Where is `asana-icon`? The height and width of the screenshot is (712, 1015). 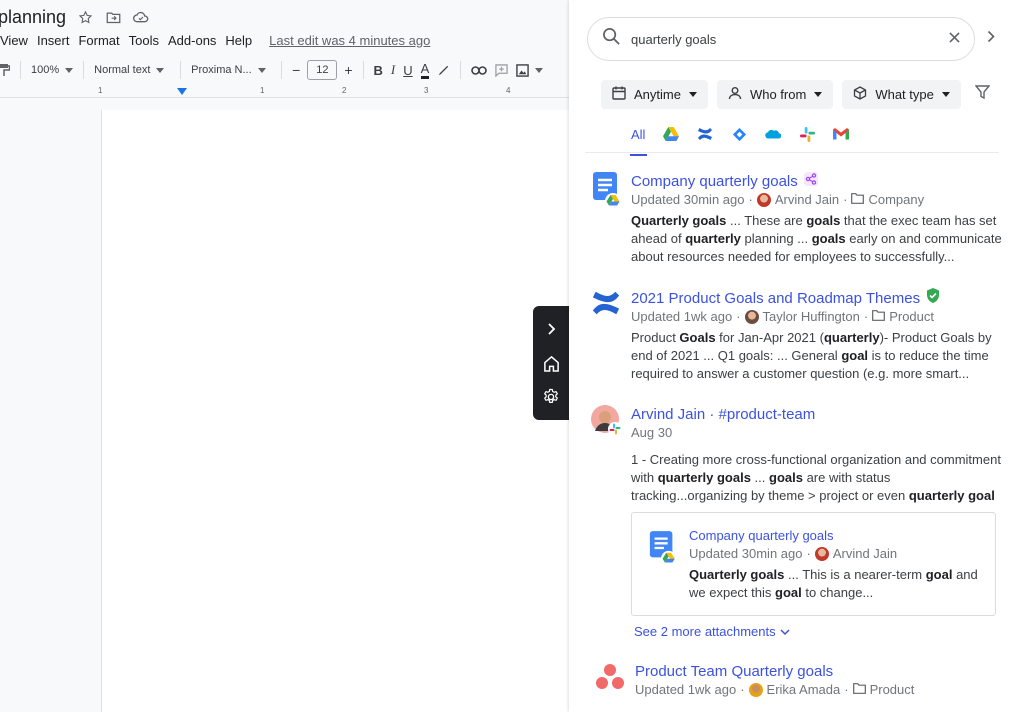
asana-icon is located at coordinates (611, 678).